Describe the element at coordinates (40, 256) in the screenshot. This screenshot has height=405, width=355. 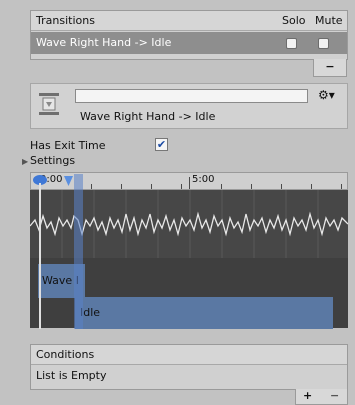
I see `playhead-line` at that location.